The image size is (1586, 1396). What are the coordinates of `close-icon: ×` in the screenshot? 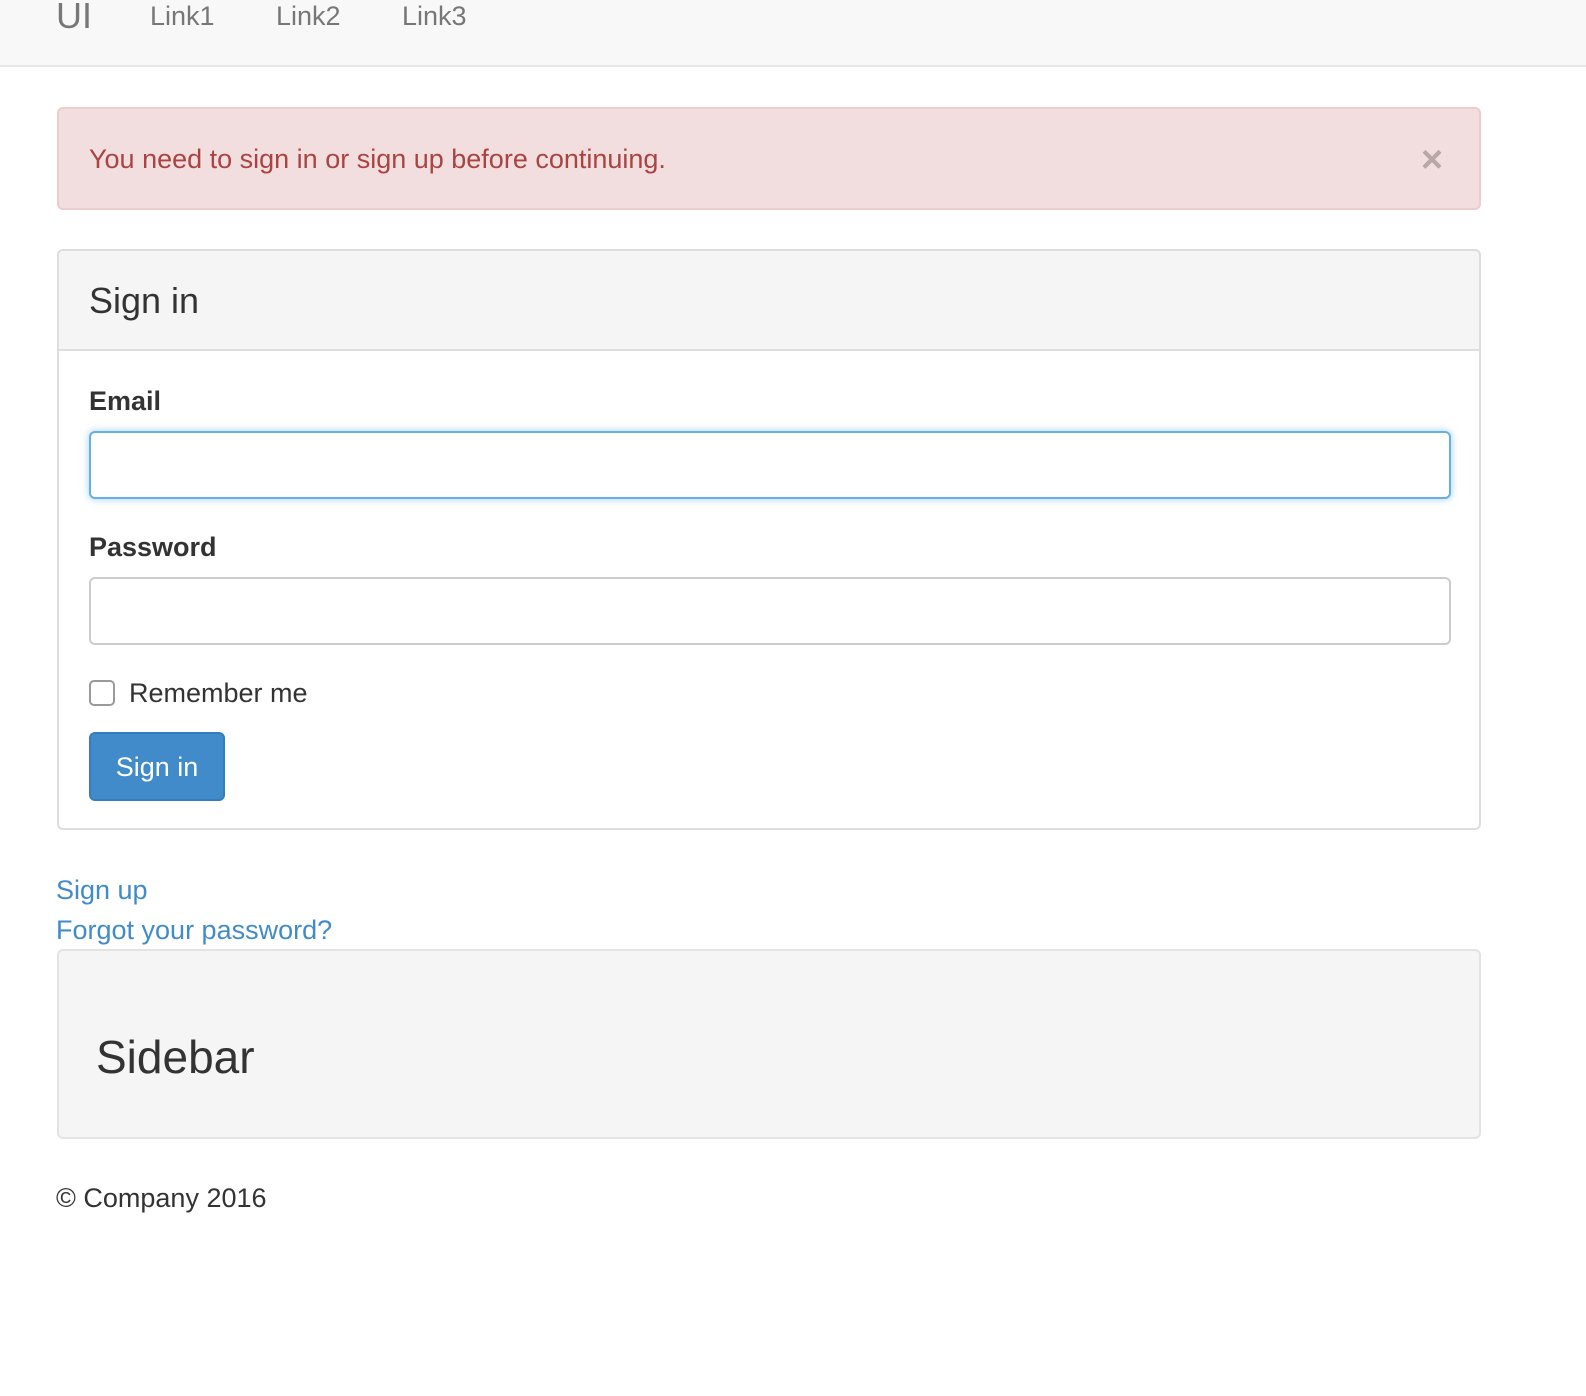 It's located at (1432, 160).